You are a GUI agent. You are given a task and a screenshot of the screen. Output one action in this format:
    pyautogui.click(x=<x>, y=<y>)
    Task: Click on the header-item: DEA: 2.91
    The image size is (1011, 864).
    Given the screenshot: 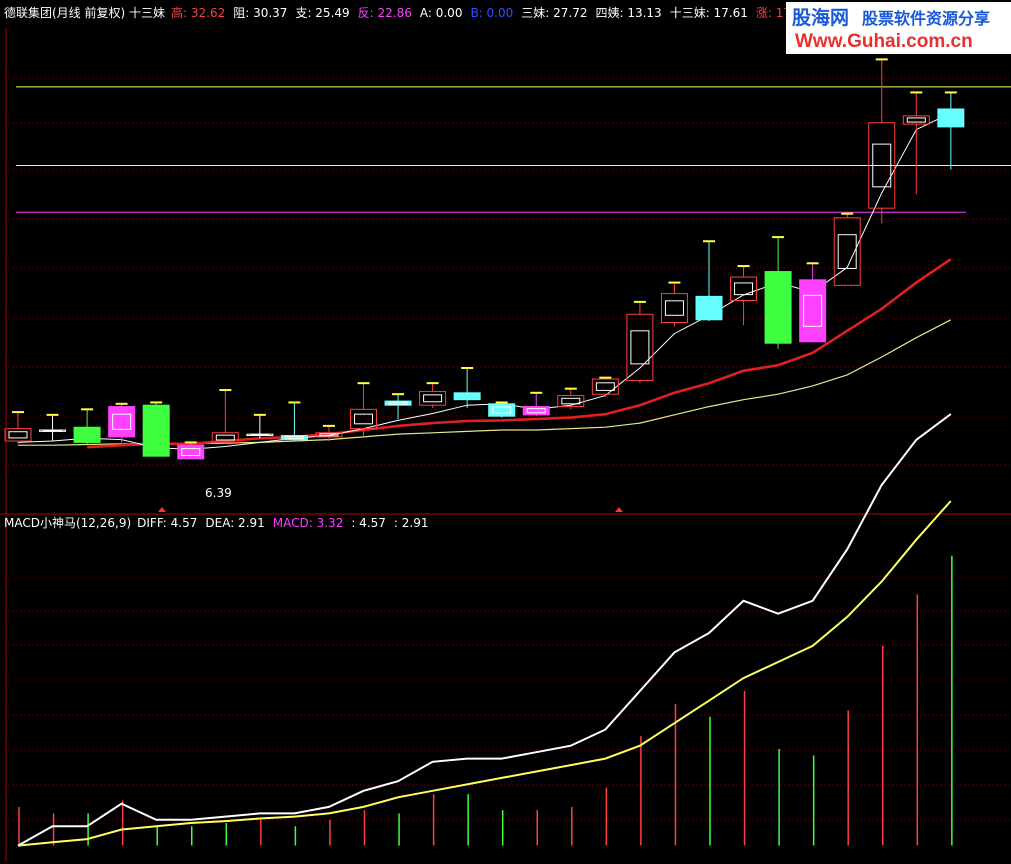 What is the action you would take?
    pyautogui.click(x=234, y=523)
    